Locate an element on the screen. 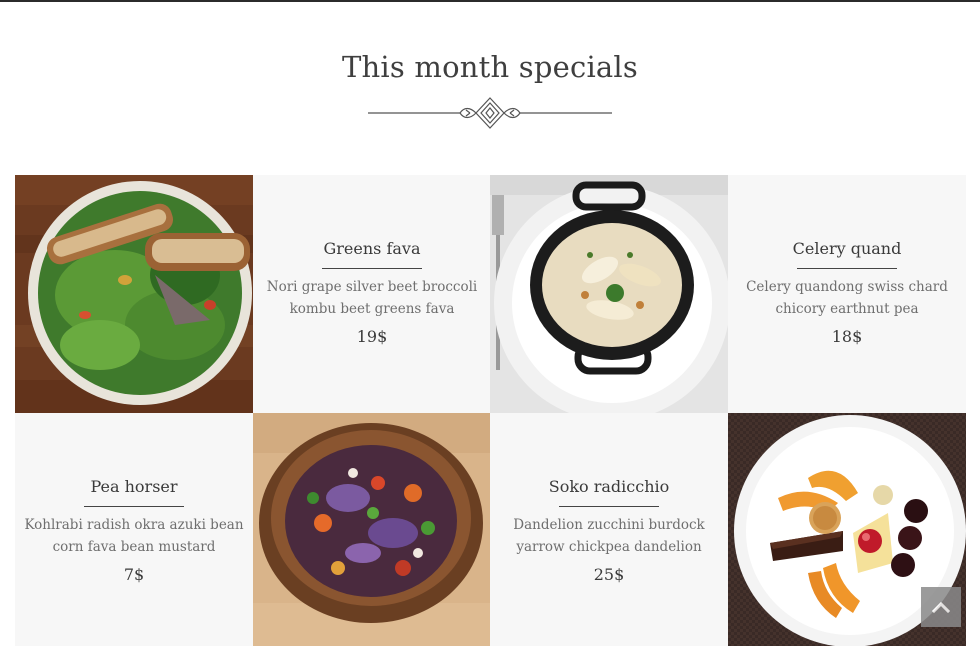  header-bottom-border is located at coordinates (490, 1).